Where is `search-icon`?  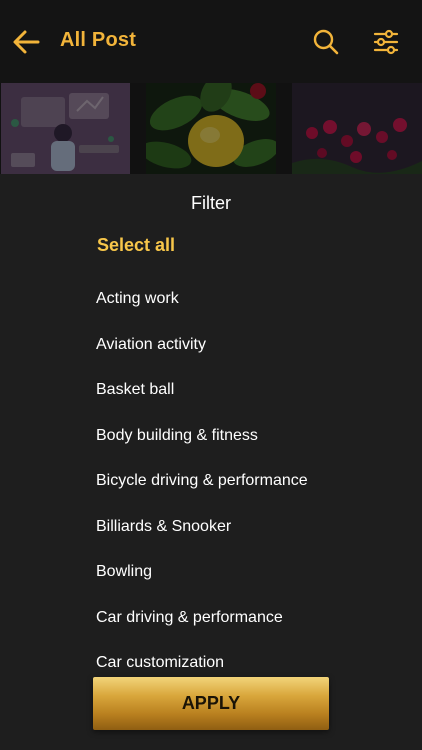
search-icon is located at coordinates (326, 42).